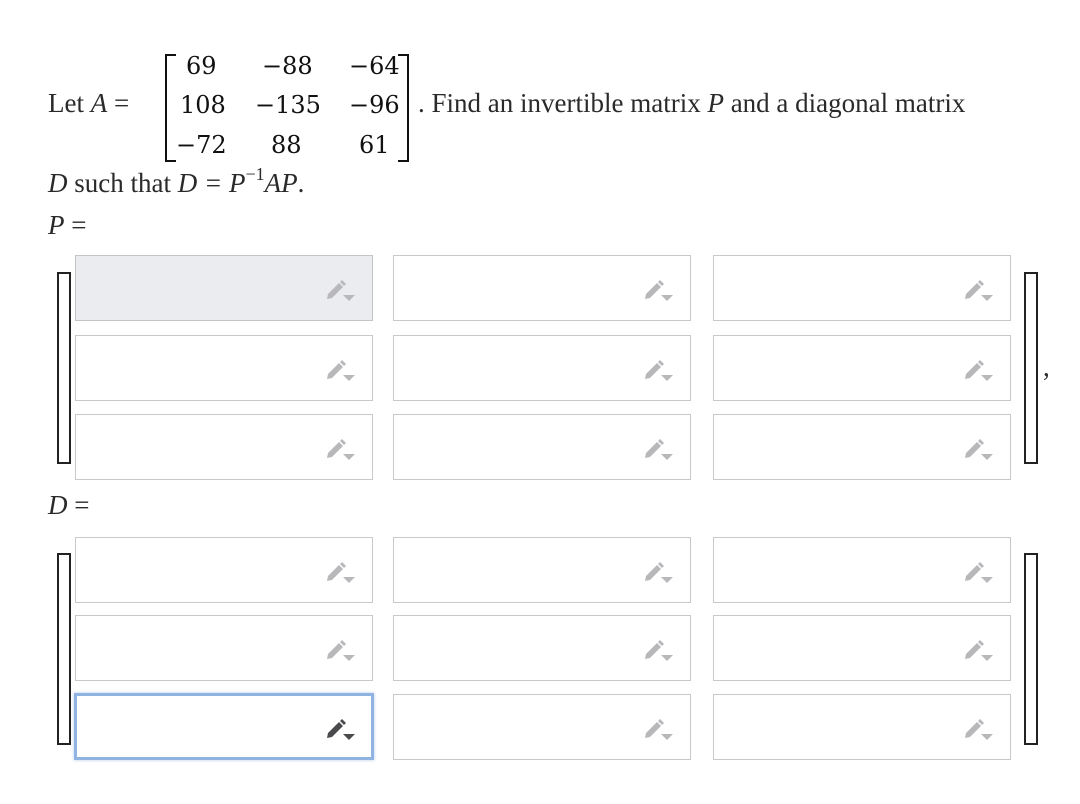  Describe the element at coordinates (1046, 367) in the screenshot. I see `p-trailing-comma: ,` at that location.